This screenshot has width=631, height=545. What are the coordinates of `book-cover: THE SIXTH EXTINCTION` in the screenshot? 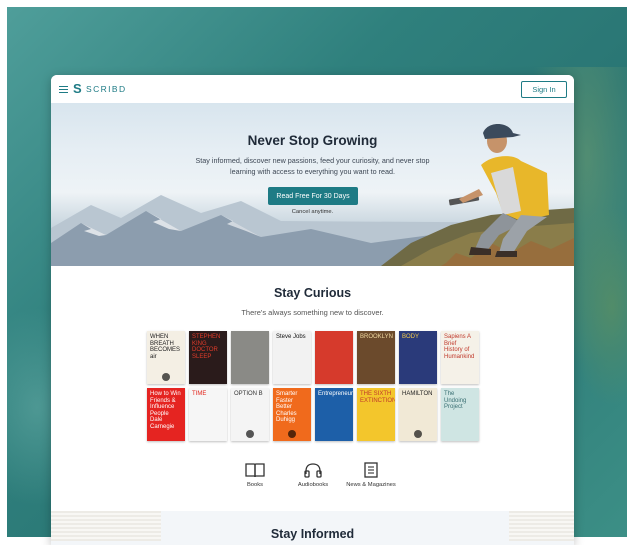 It's located at (376, 414).